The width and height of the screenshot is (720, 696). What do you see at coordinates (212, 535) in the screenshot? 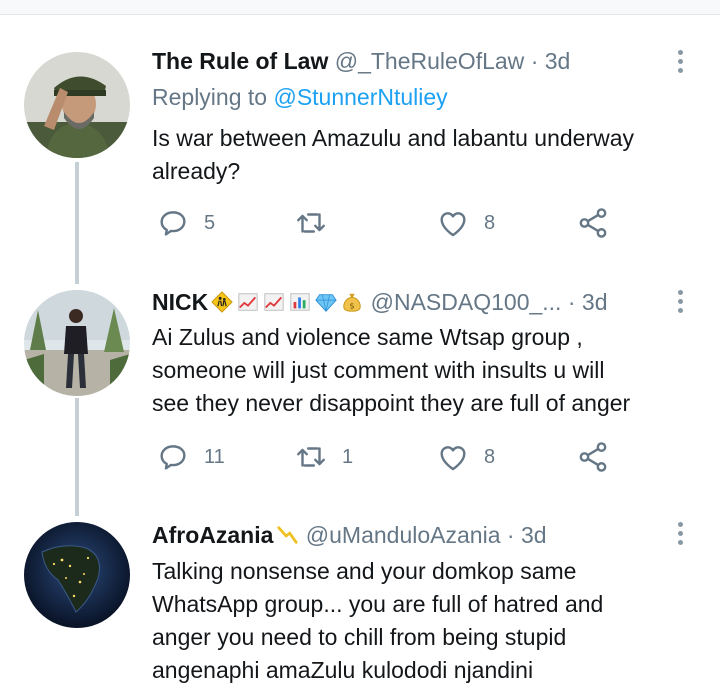
I see `display-name: AfroAzania` at bounding box center [212, 535].